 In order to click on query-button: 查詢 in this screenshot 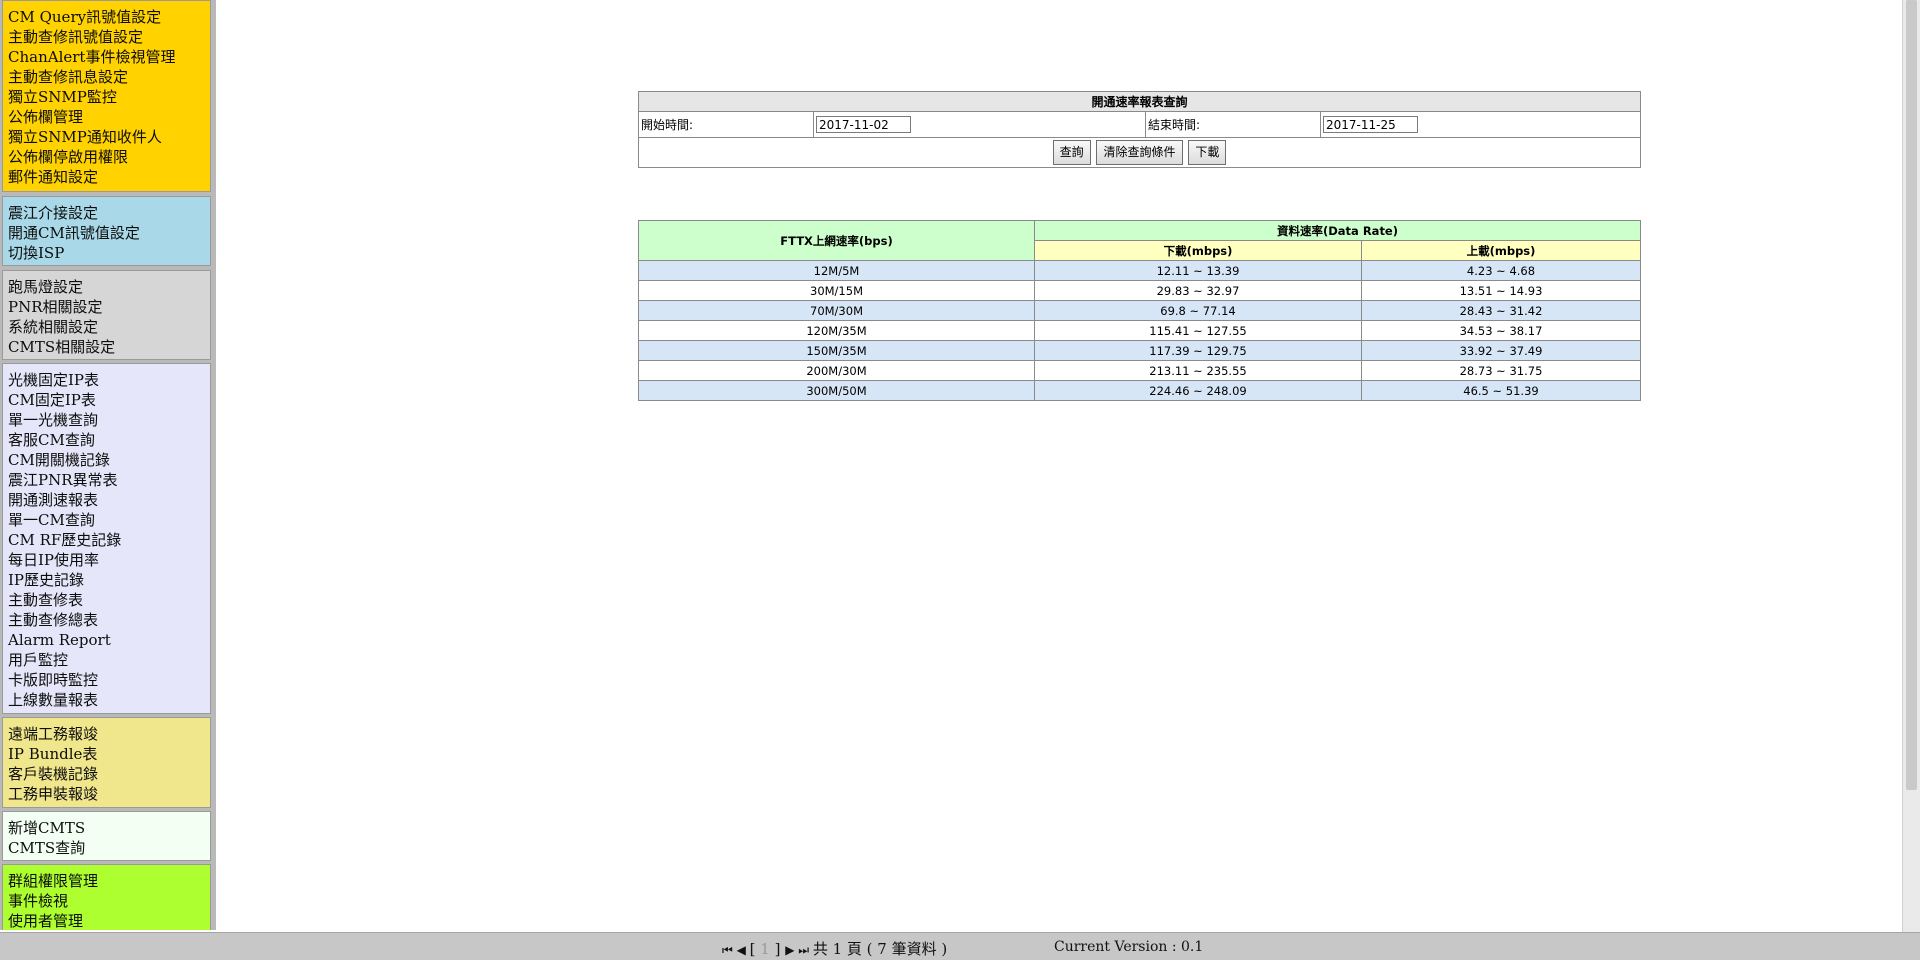, I will do `click(1071, 152)`.